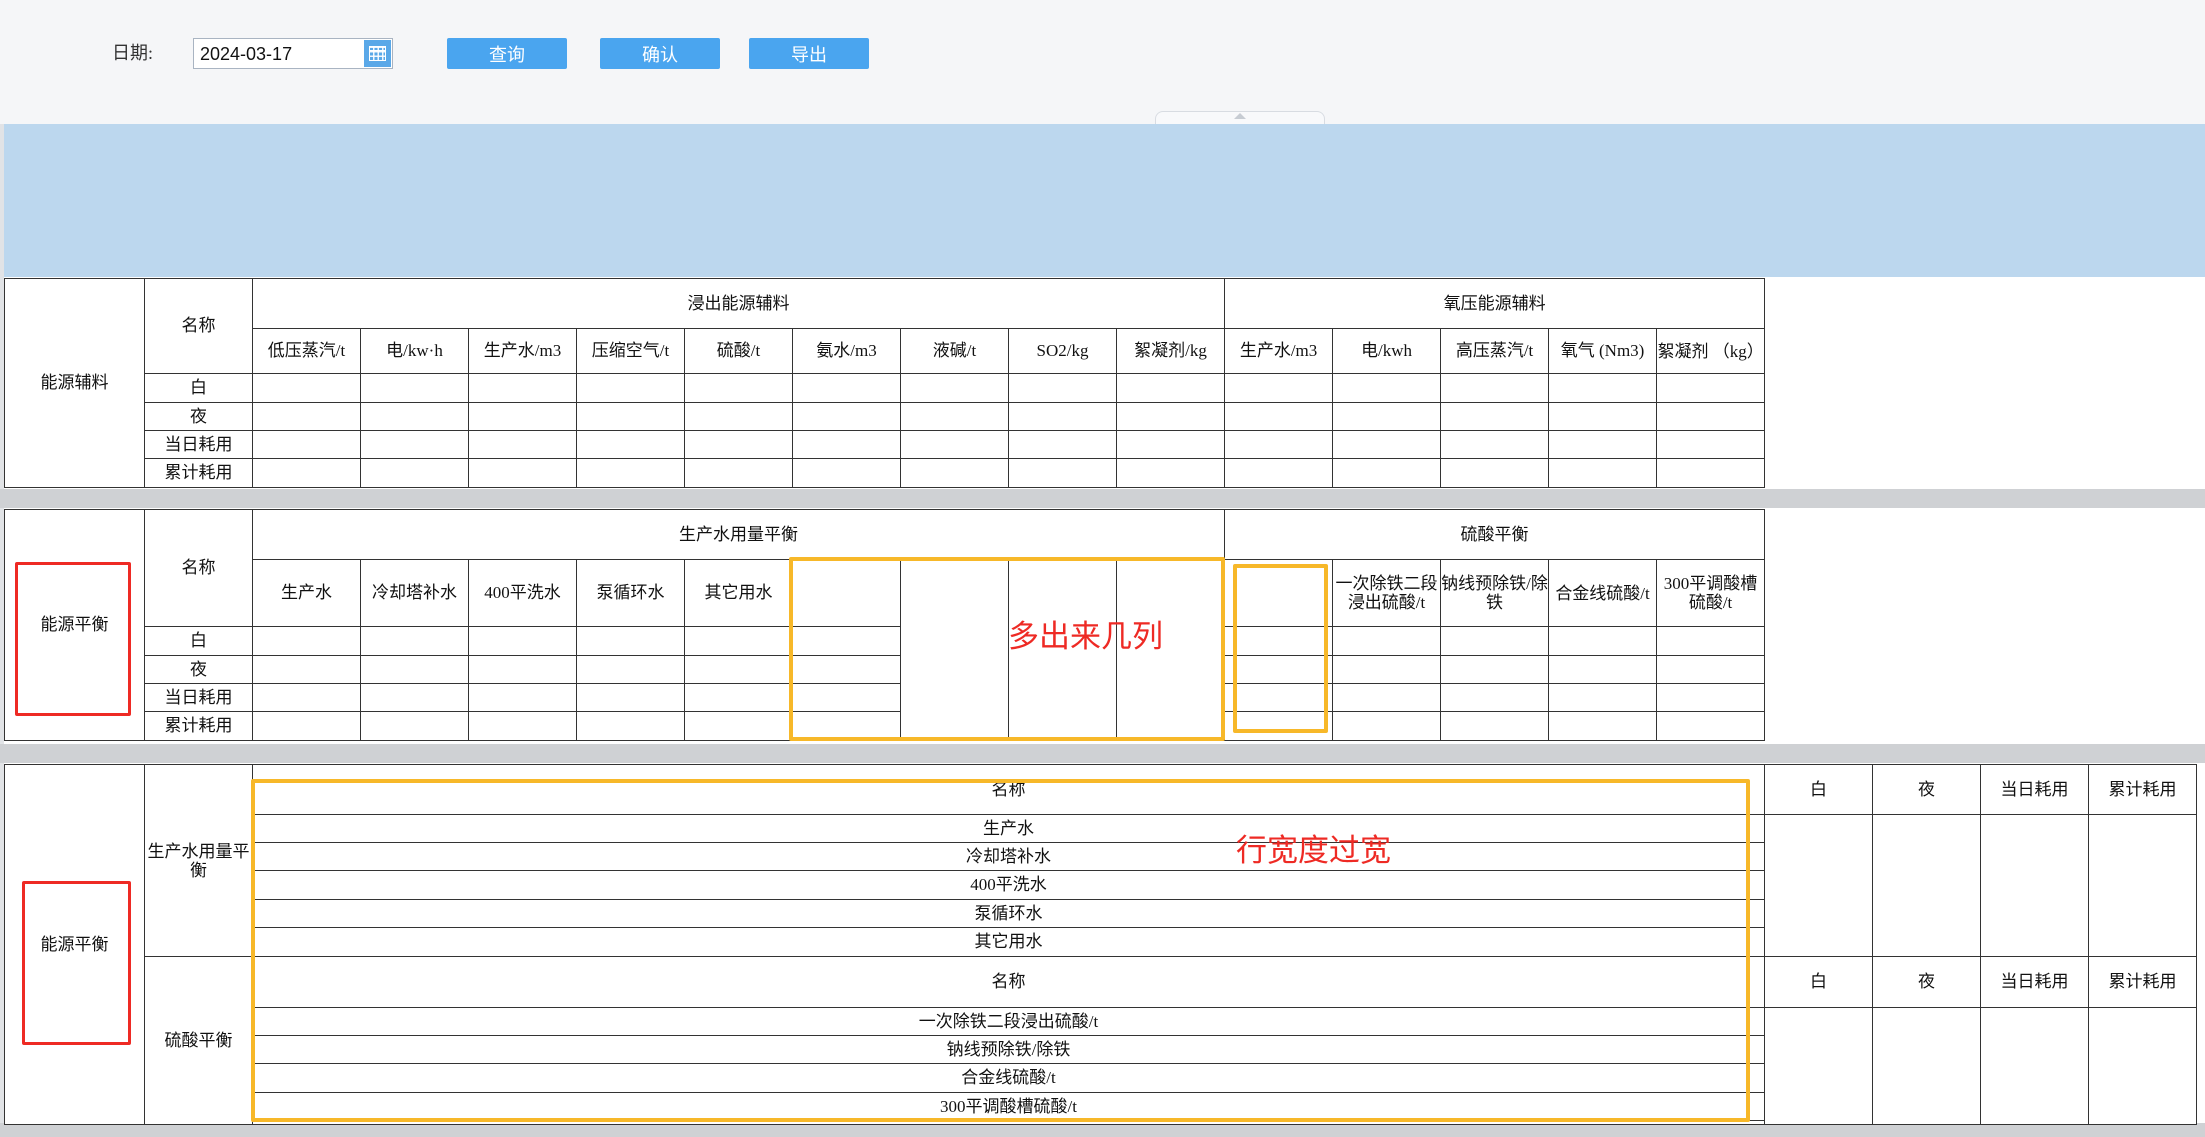 This screenshot has height=1137, width=2205. I want to click on group-header: 氧压能源辅料, so click(1495, 303).